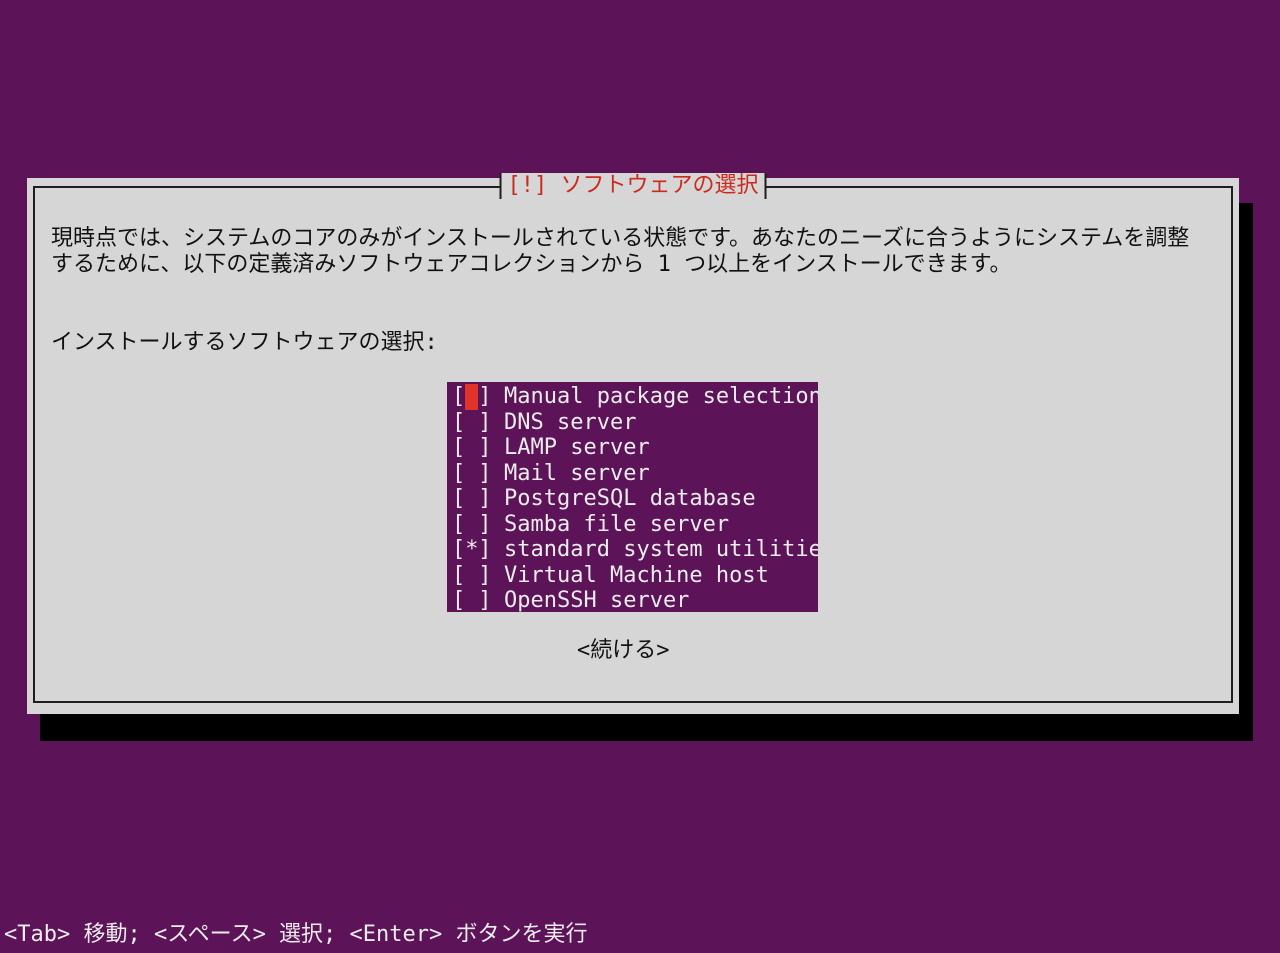  I want to click on item-label: PostgreSQL database, so click(630, 498).